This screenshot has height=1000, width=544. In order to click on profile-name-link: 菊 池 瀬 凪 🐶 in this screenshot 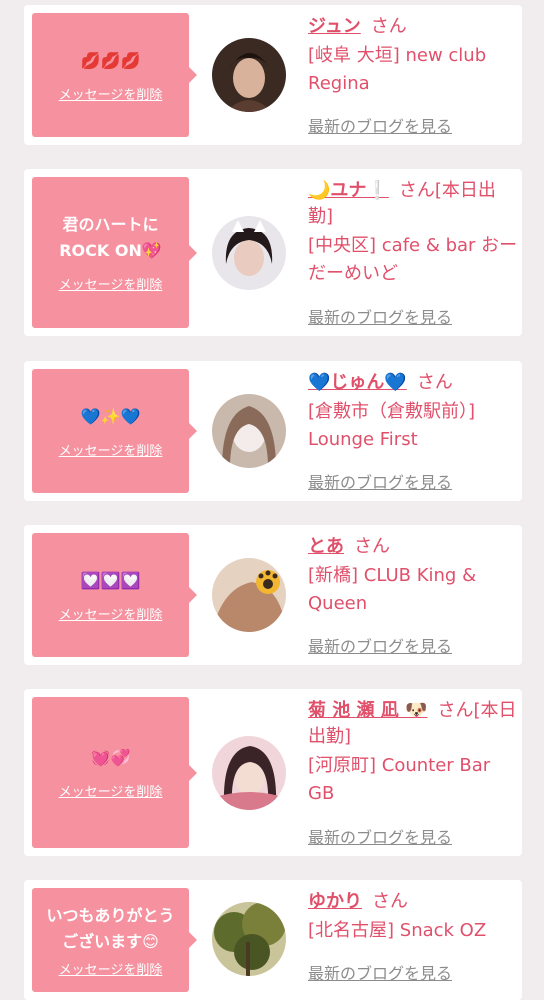, I will do `click(367, 710)`.